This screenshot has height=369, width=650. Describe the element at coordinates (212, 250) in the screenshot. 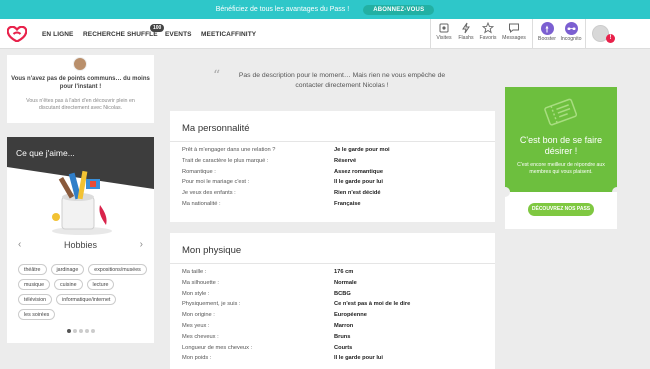

I see `section-title: Mon physique` at that location.